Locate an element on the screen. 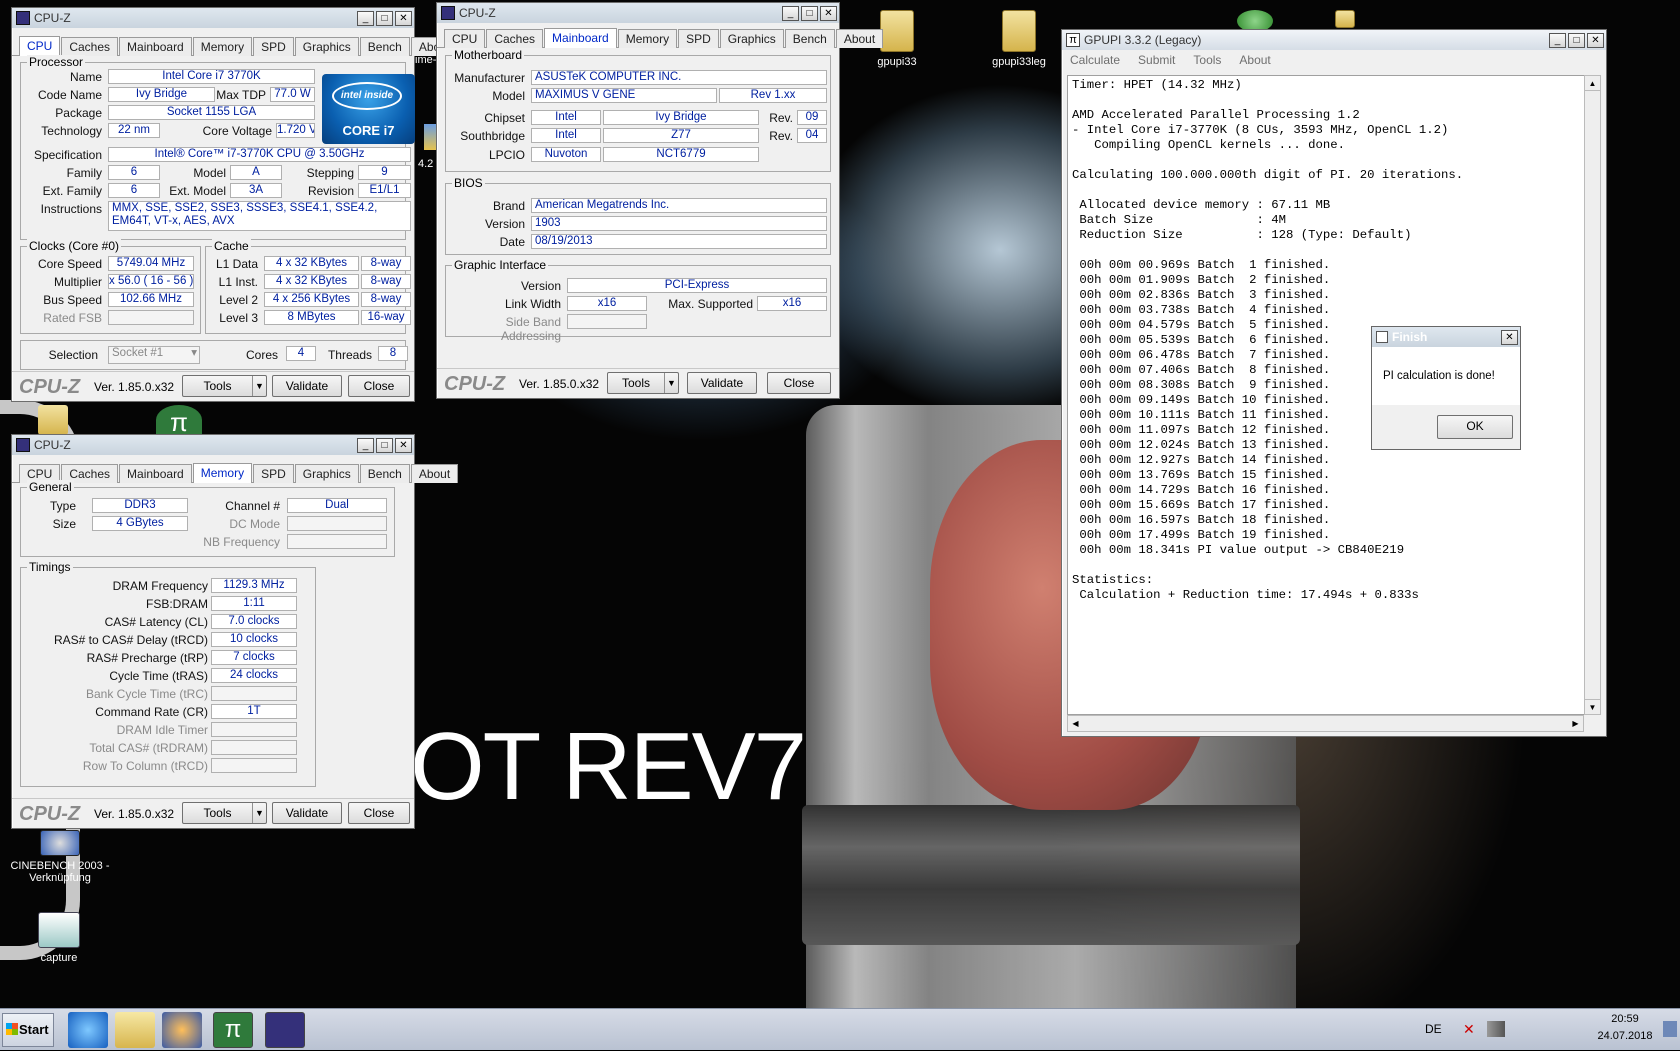 This screenshot has width=1680, height=1051. cpuz-app-icon is located at coordinates (23, 18).